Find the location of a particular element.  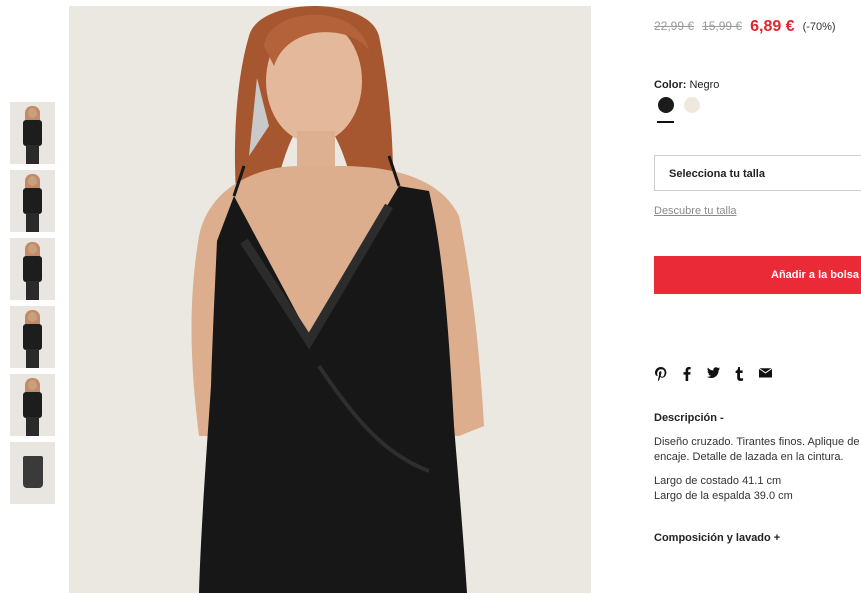

twitter-icon is located at coordinates (713, 374).